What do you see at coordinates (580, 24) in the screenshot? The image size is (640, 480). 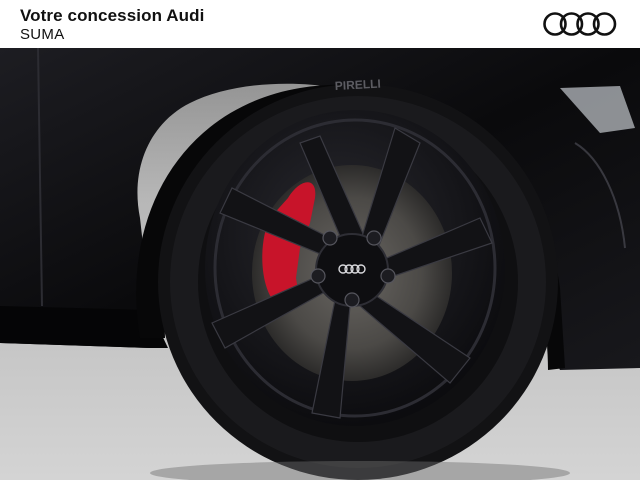 I see `audi-rings-logo-icon` at bounding box center [580, 24].